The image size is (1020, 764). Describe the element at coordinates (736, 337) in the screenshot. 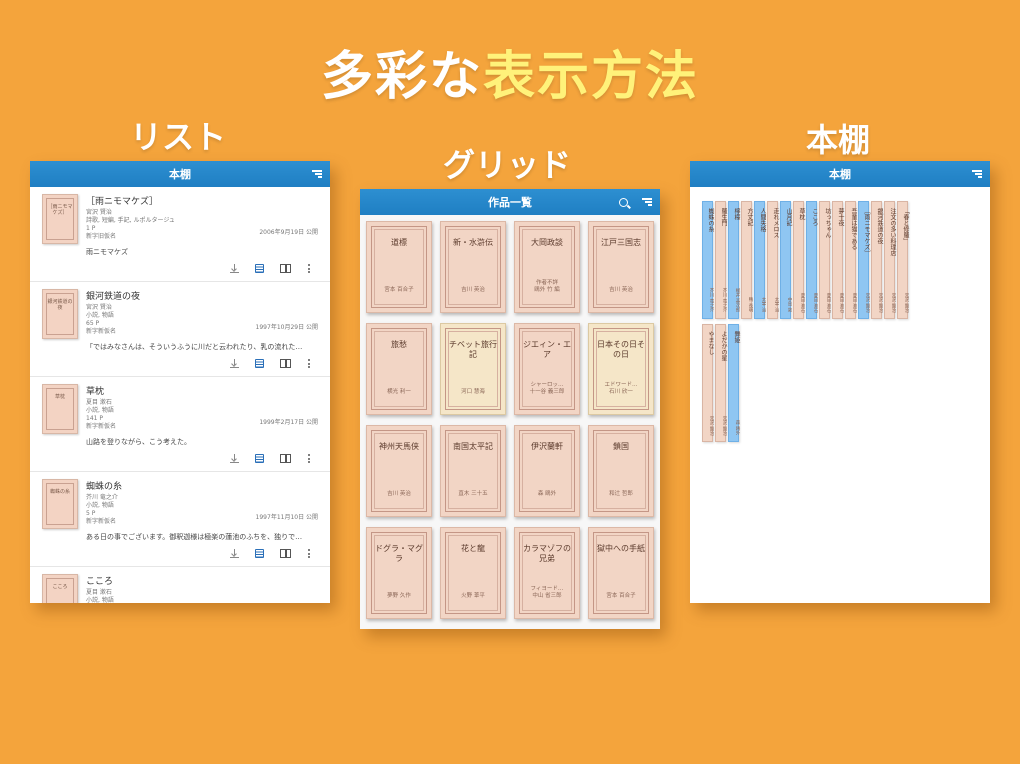

I see `spine-title: 舞姫` at that location.